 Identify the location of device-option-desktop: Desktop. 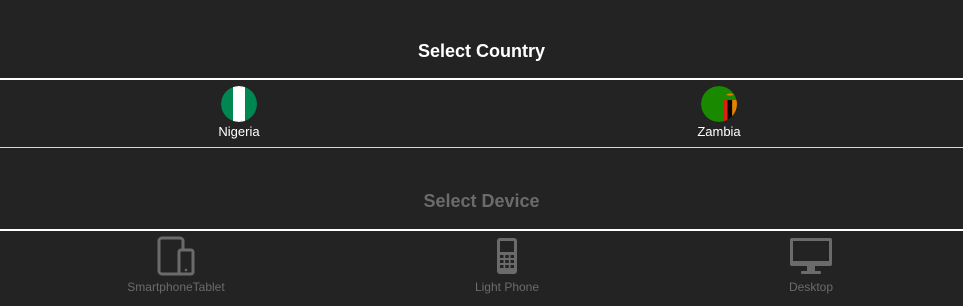
(811, 265).